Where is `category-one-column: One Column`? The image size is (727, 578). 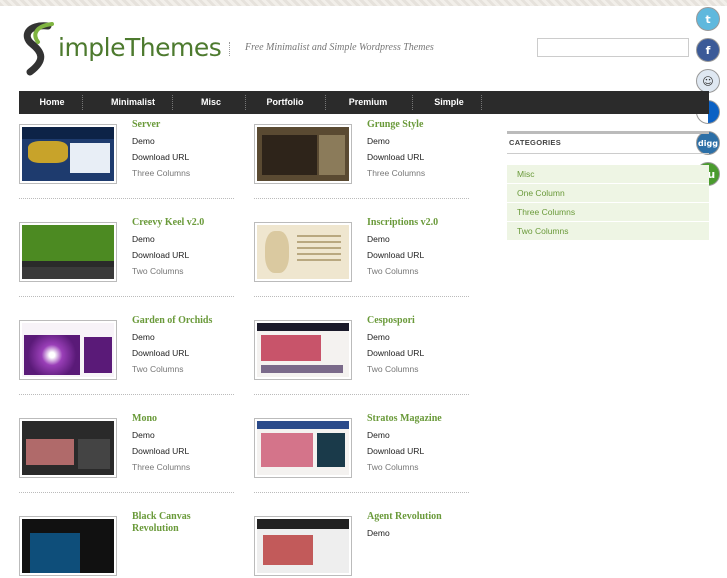 category-one-column: One Column is located at coordinates (608, 193).